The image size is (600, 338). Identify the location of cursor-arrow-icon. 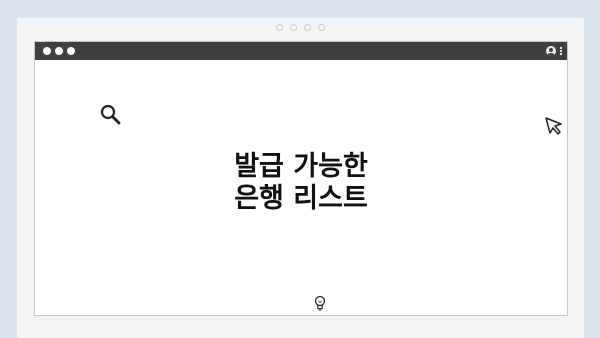
(553, 126).